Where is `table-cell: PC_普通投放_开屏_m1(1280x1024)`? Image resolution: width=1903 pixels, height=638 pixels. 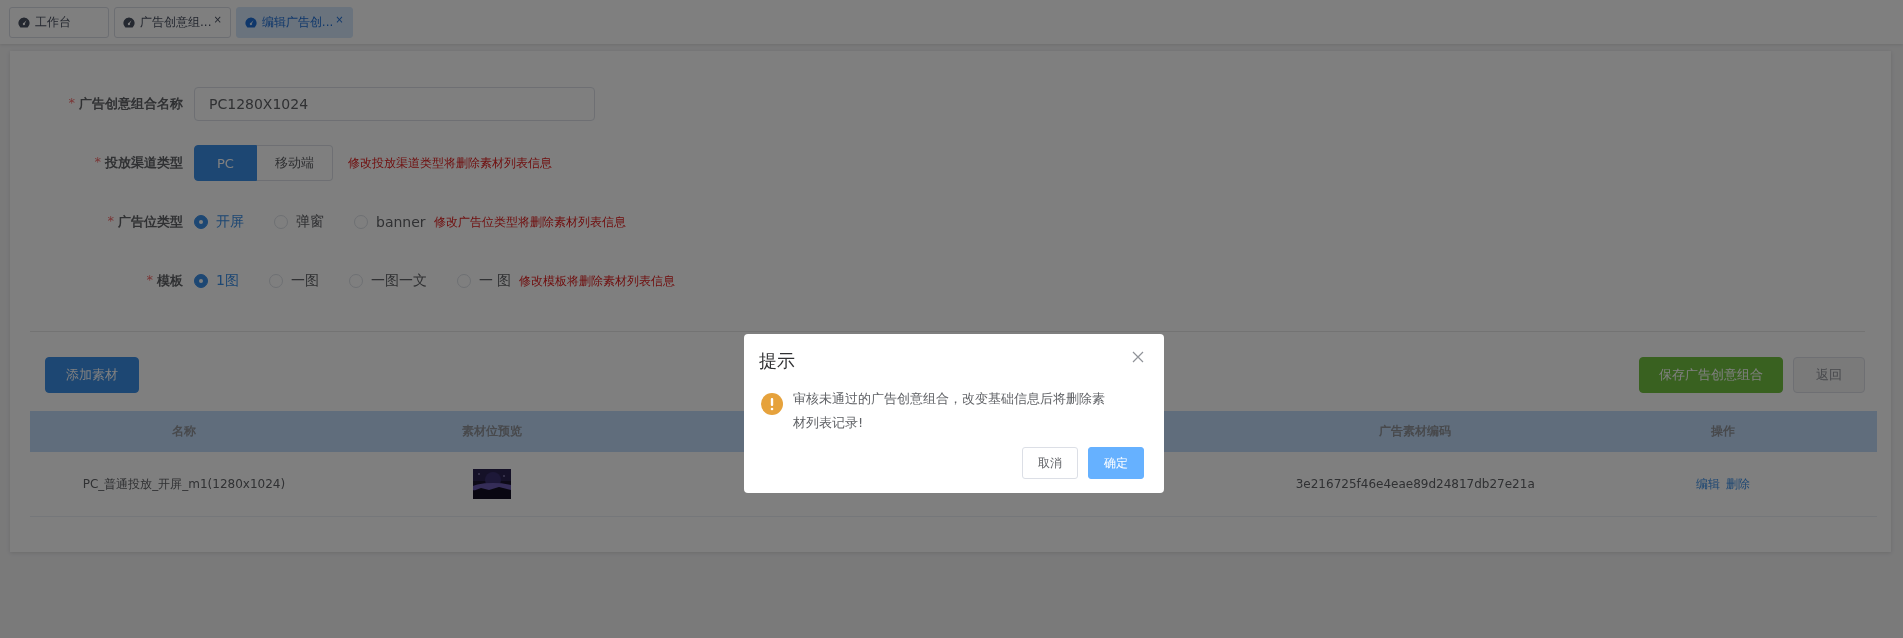 table-cell: PC_普通投放_开屏_m1(1280x1024) is located at coordinates (184, 483).